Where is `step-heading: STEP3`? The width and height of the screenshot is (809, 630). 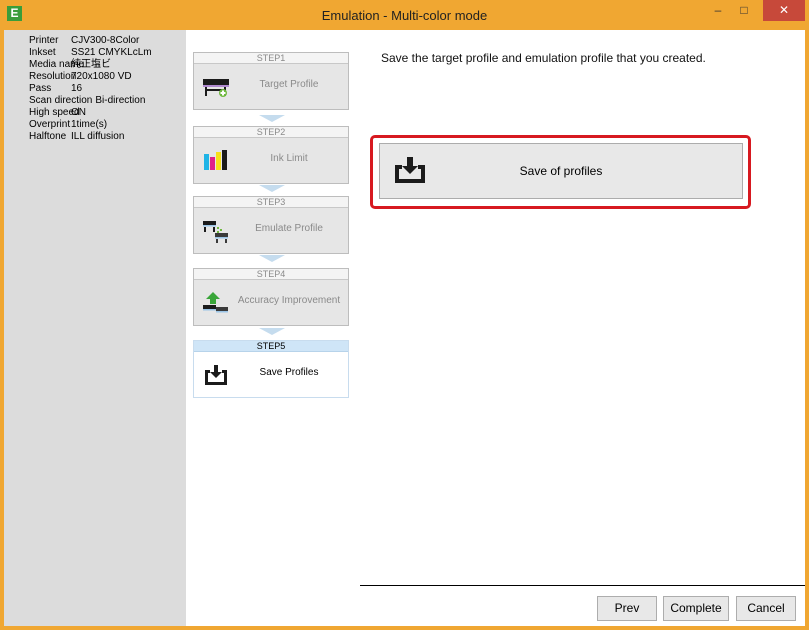
step-heading: STEP3 is located at coordinates (271, 202).